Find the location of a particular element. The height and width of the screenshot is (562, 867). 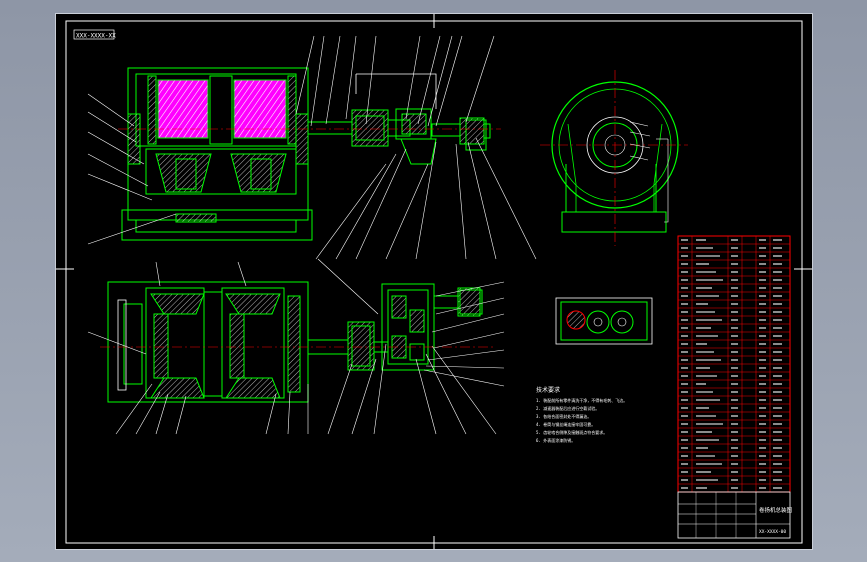

note-line: 5. 齿轮啮合侧隙及接触斑点符合要求。 is located at coordinates (571, 432).